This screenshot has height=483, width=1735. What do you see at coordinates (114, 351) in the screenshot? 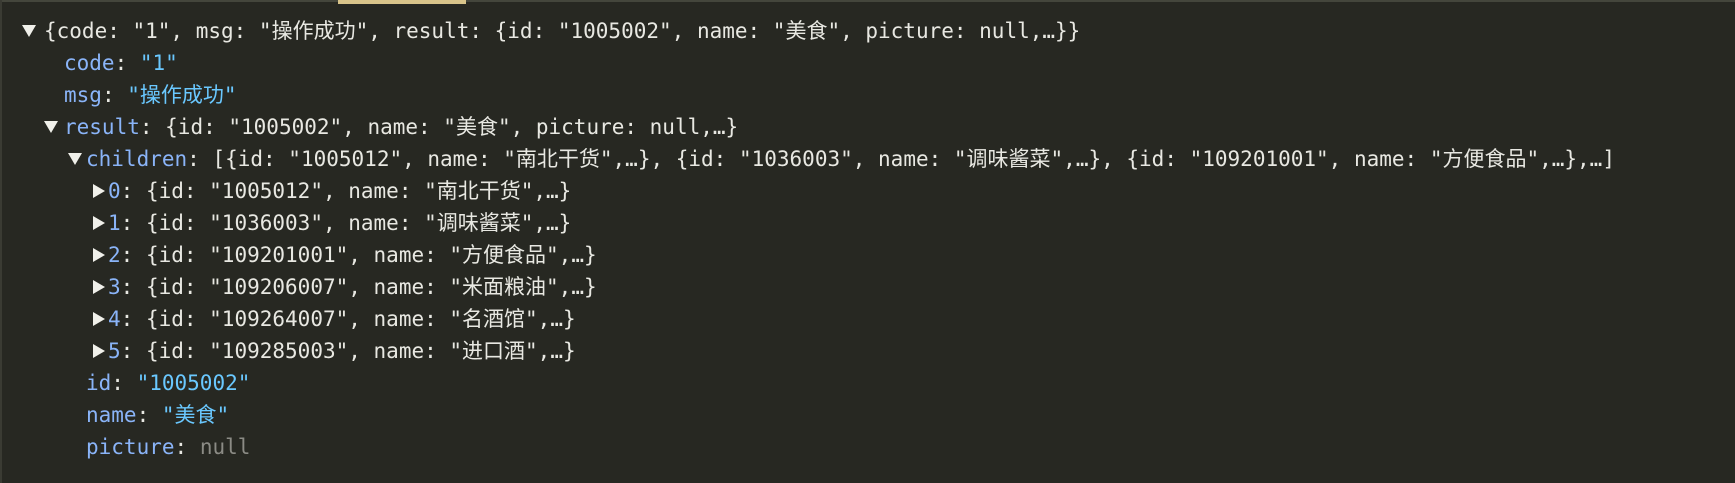
I see `array-index: 5` at bounding box center [114, 351].